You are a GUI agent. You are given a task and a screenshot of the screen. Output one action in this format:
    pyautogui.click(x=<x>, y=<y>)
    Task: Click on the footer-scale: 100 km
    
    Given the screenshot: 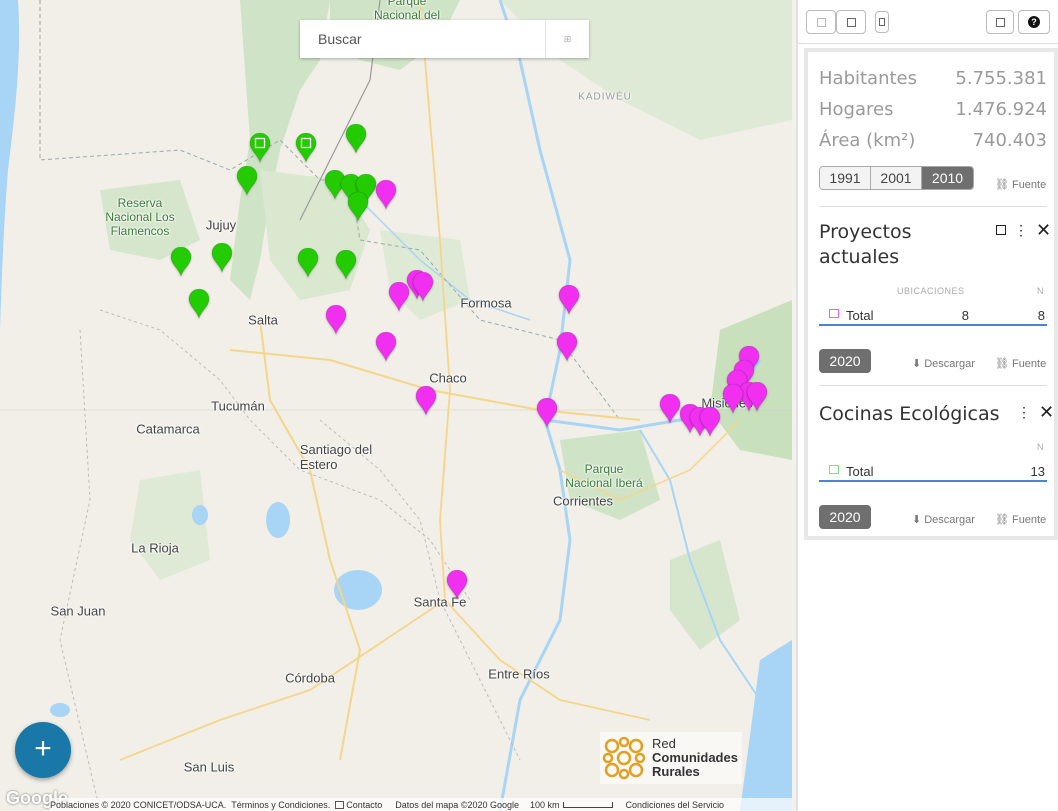 What is the action you would take?
    pyautogui.click(x=571, y=805)
    